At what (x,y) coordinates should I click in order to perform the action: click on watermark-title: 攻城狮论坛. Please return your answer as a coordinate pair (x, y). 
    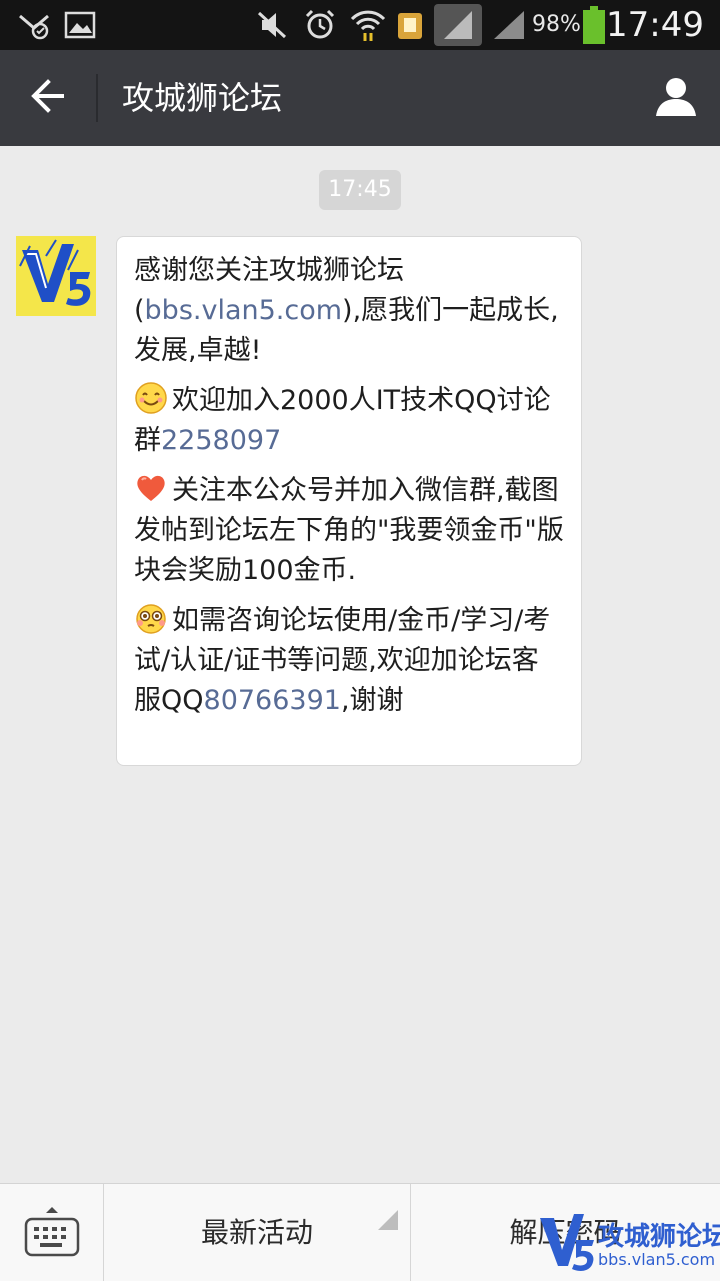
    Looking at the image, I should click on (659, 1237).